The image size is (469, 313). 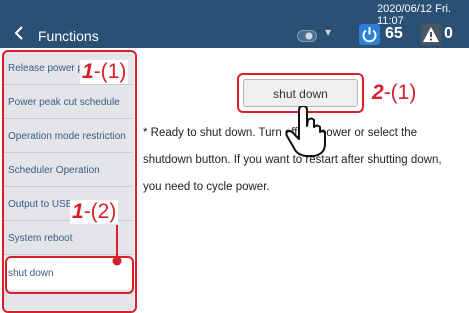 What do you see at coordinates (448, 33) in the screenshot?
I see `alarm-count: 0` at bounding box center [448, 33].